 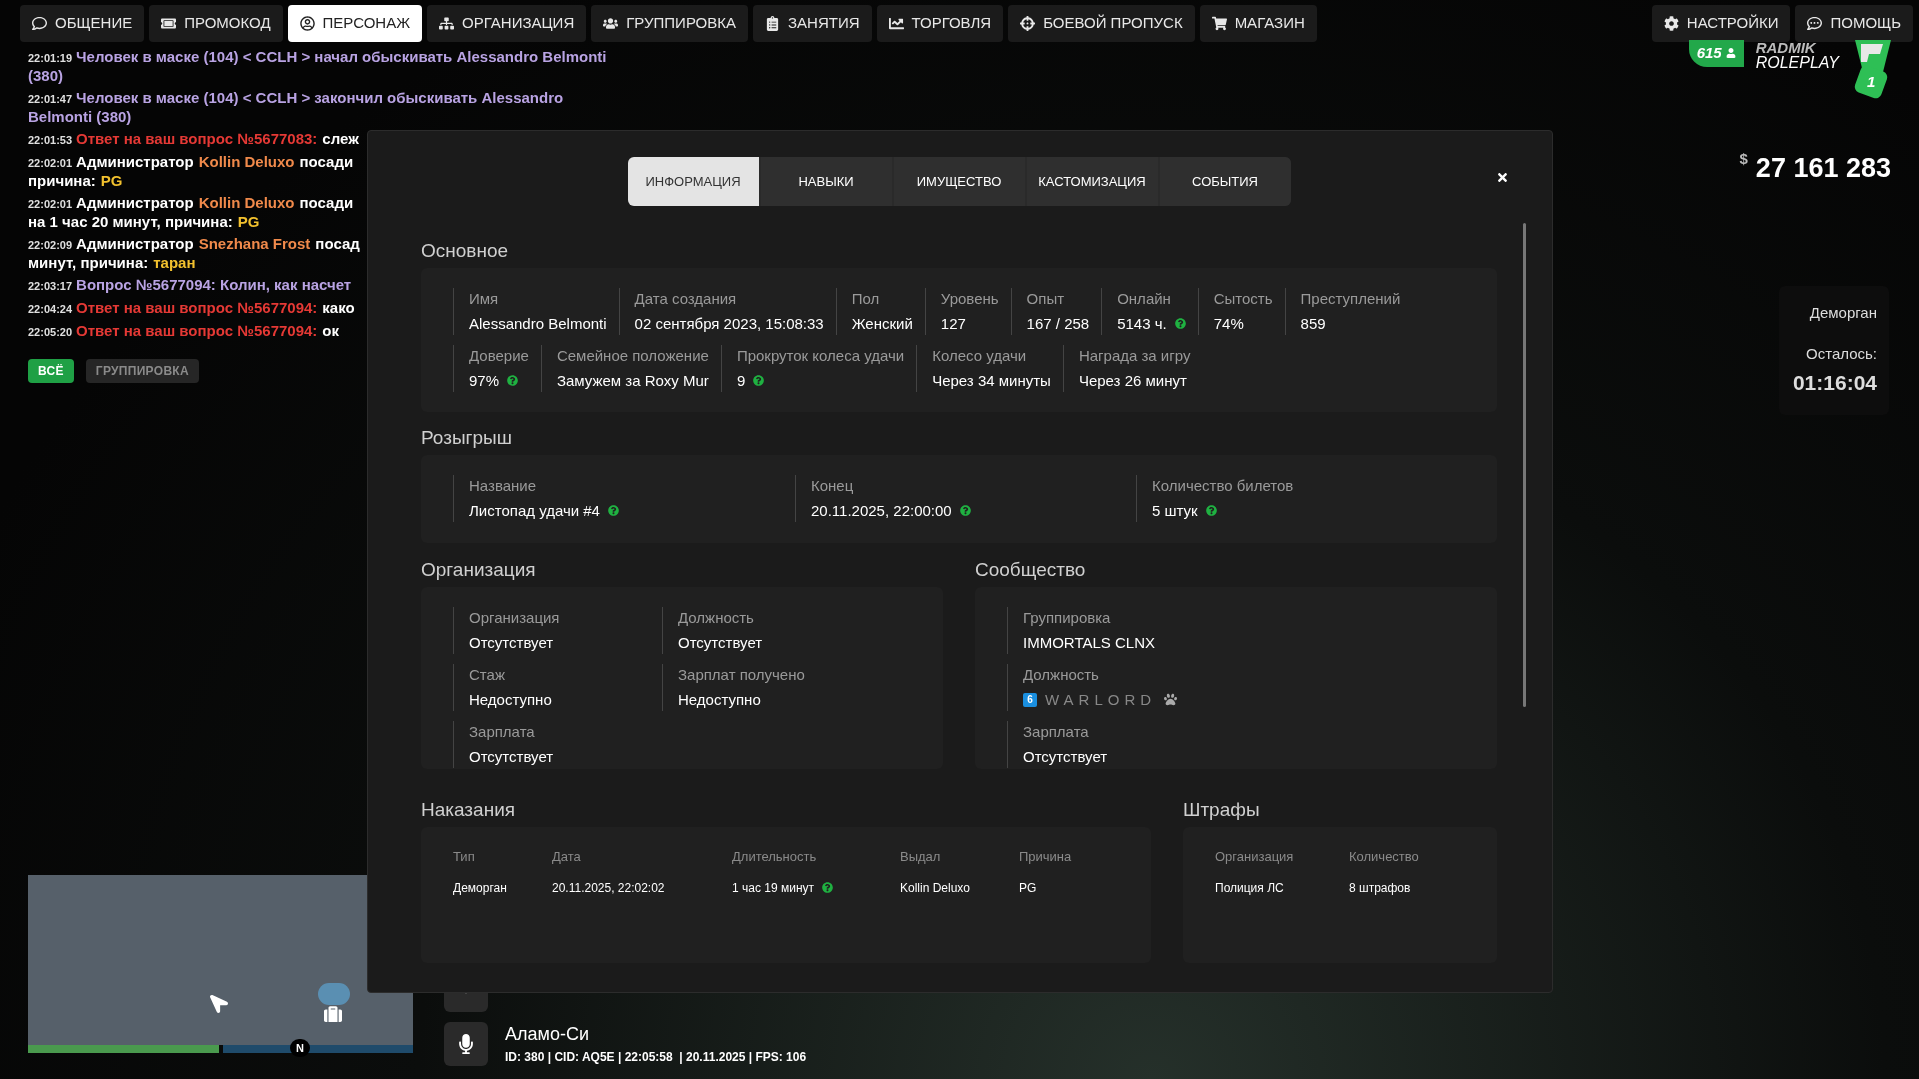 What do you see at coordinates (248, 221) in the screenshot?
I see `chat-text: PG` at bounding box center [248, 221].